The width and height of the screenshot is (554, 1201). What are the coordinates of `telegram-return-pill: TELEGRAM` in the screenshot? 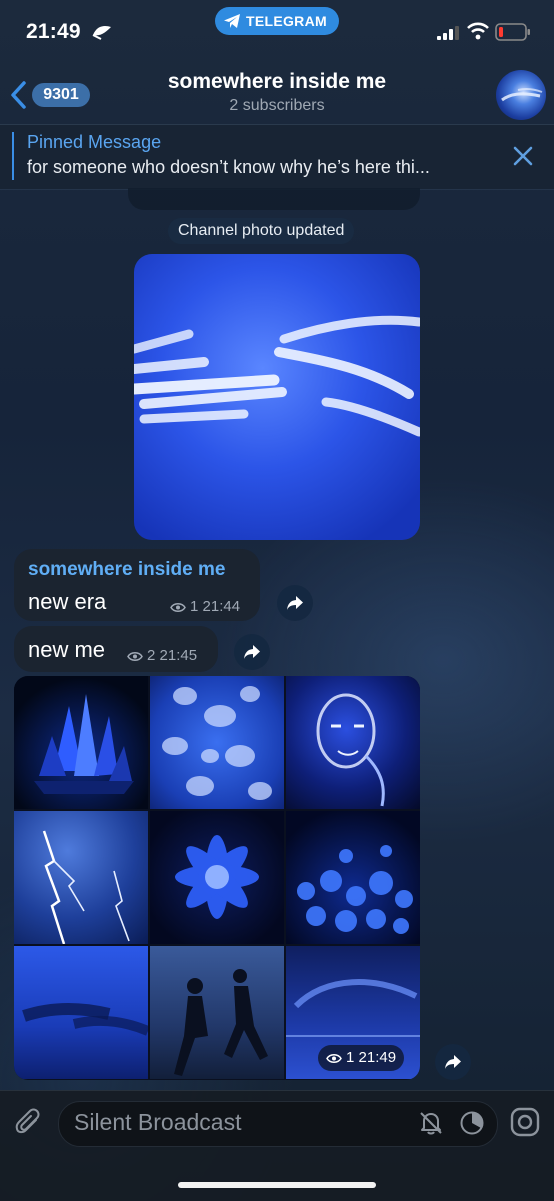 It's located at (277, 21).